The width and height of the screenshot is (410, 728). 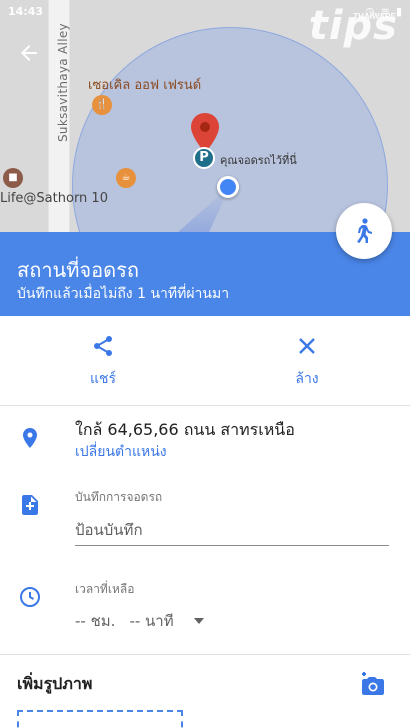 I want to click on parking-icon: P, so click(x=204, y=158).